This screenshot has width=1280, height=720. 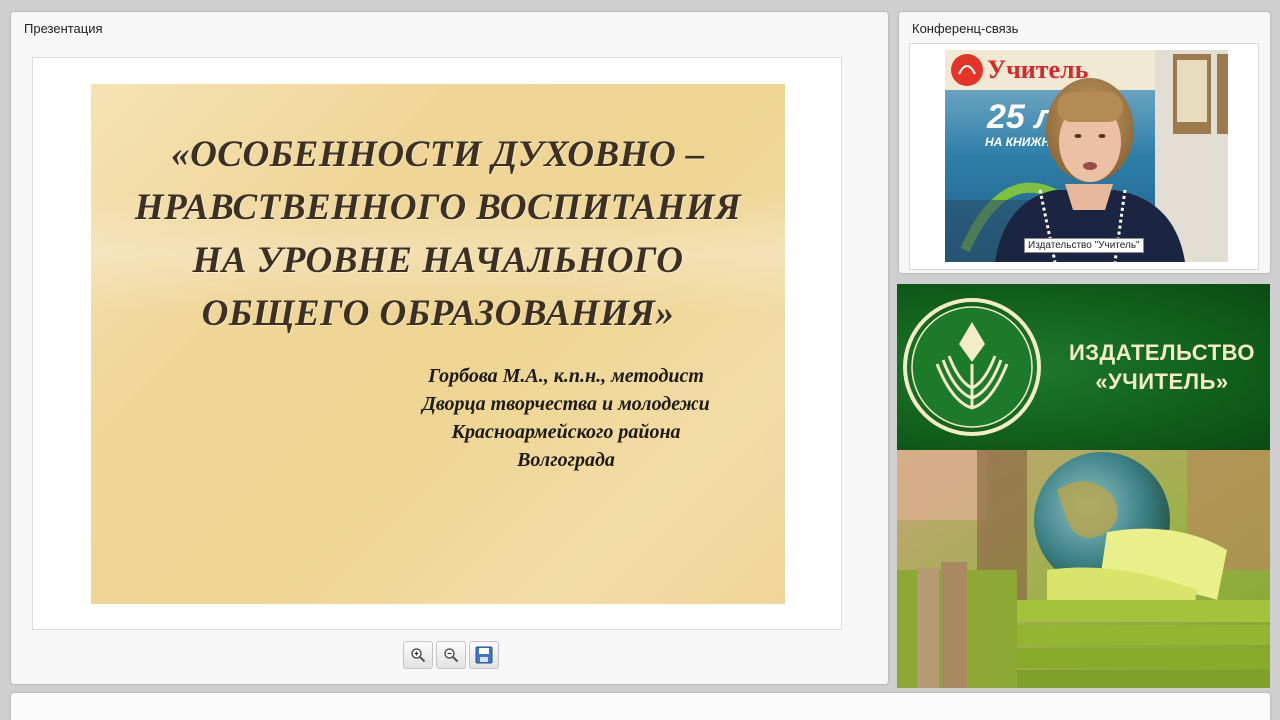 I want to click on zoom-out-button, so click(x=451, y=655).